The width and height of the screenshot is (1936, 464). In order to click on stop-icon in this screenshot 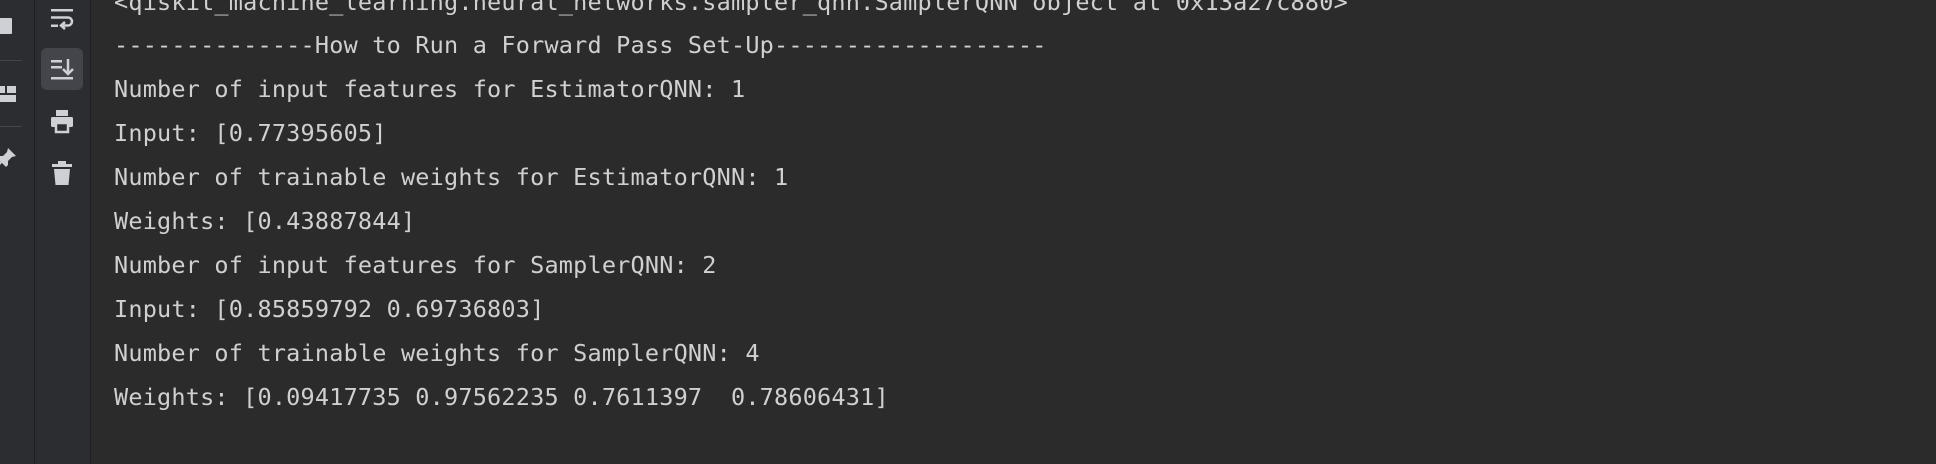, I will do `click(7, 26)`.